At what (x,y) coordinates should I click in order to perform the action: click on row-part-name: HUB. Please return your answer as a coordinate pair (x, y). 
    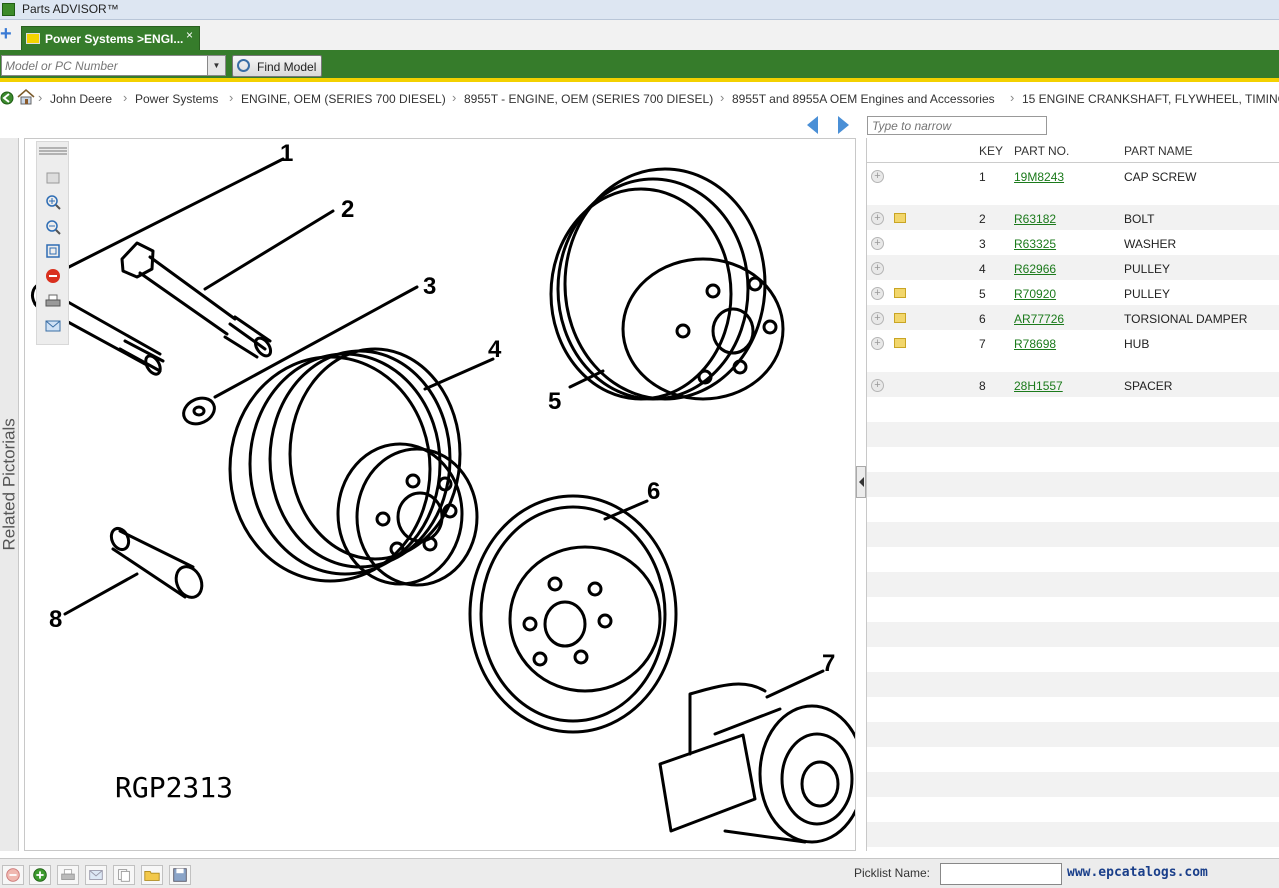
    Looking at the image, I should click on (1137, 344).